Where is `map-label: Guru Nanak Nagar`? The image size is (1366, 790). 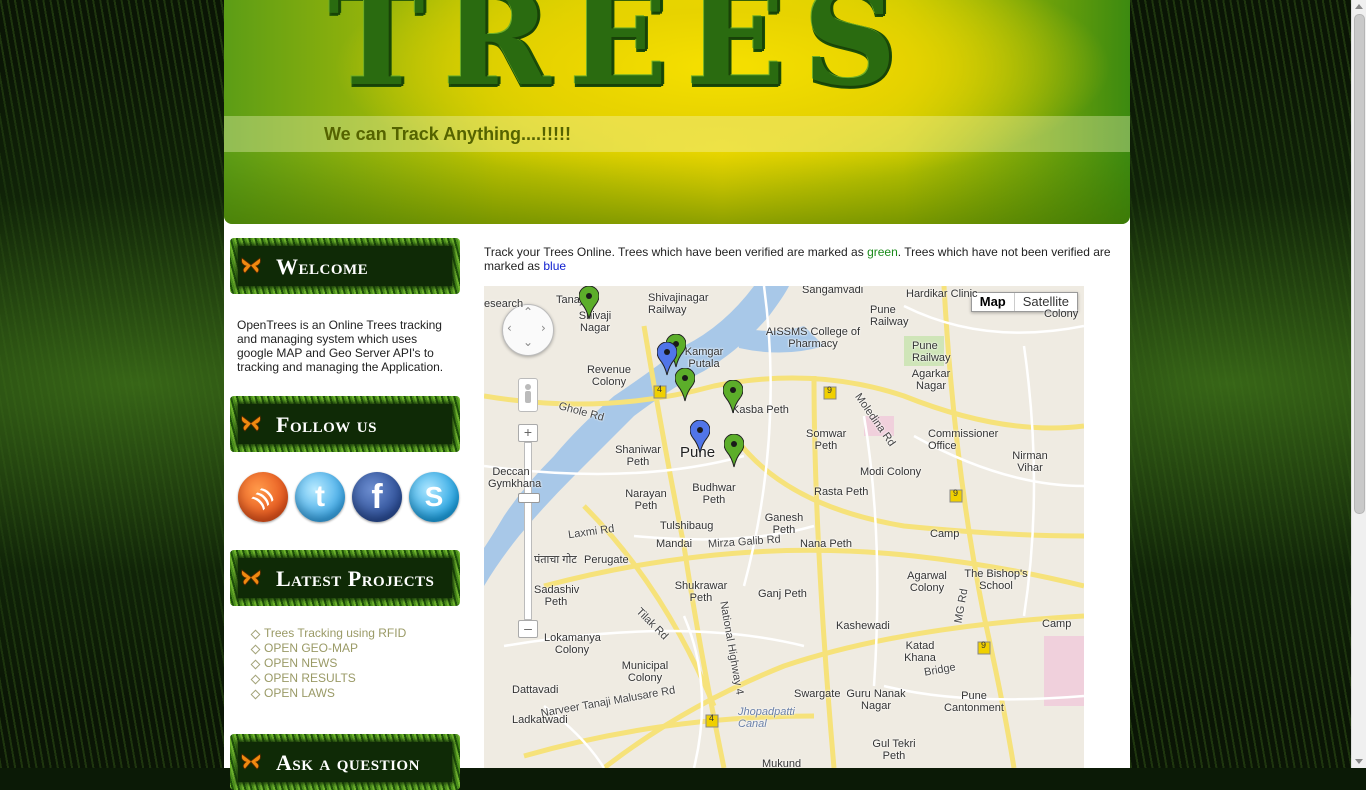
map-label: Guru Nanak Nagar is located at coordinates (876, 700).